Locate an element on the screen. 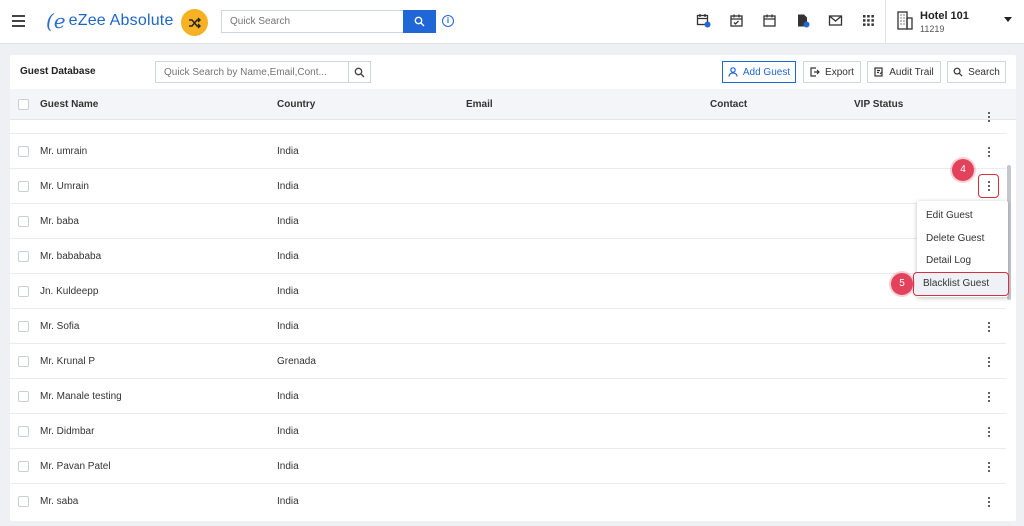 The image size is (1024, 526). add-guest-label: Add Guest is located at coordinates (766, 72).